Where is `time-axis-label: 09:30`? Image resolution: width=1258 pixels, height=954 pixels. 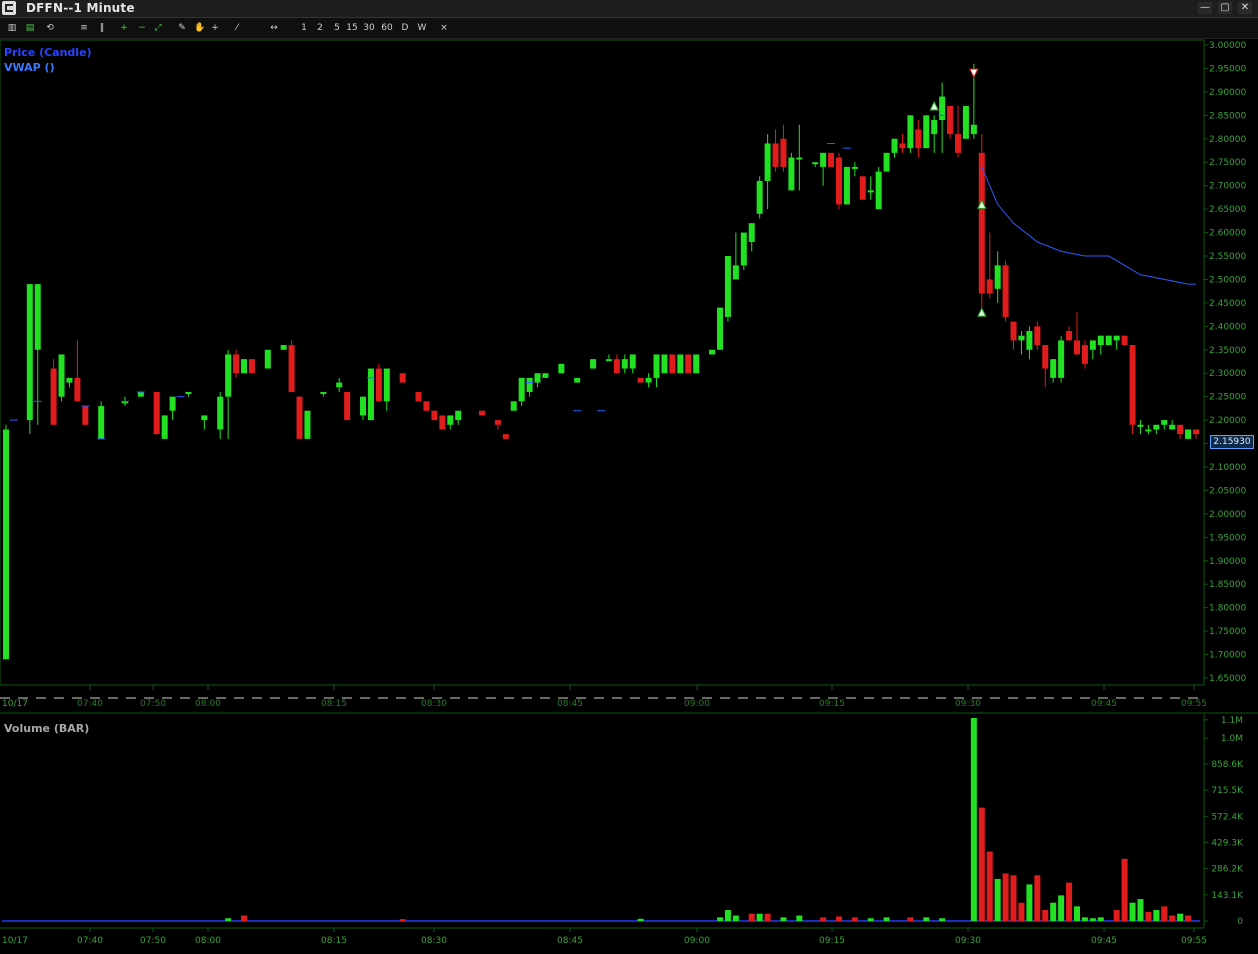 time-axis-label: 09:30 is located at coordinates (968, 704).